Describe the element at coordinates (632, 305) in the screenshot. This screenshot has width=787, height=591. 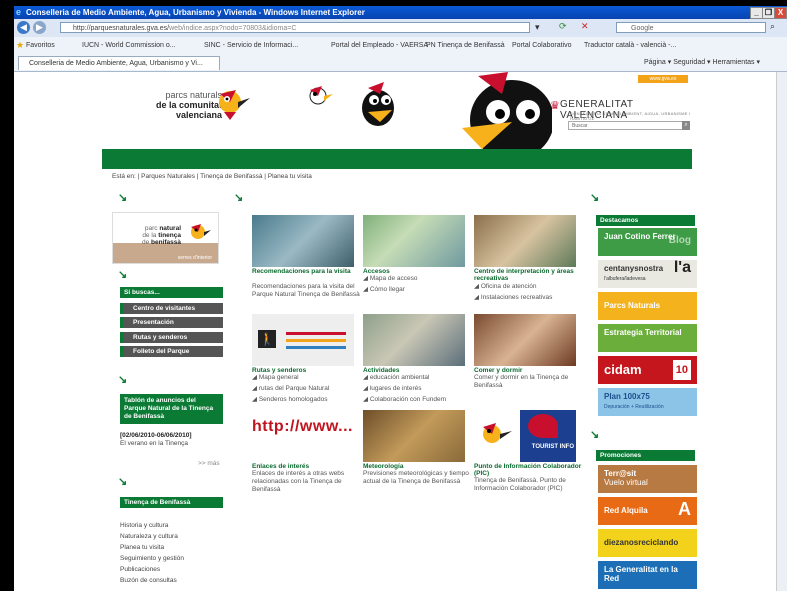
I see `banner-parcs-label: Parcs Naturals` at that location.